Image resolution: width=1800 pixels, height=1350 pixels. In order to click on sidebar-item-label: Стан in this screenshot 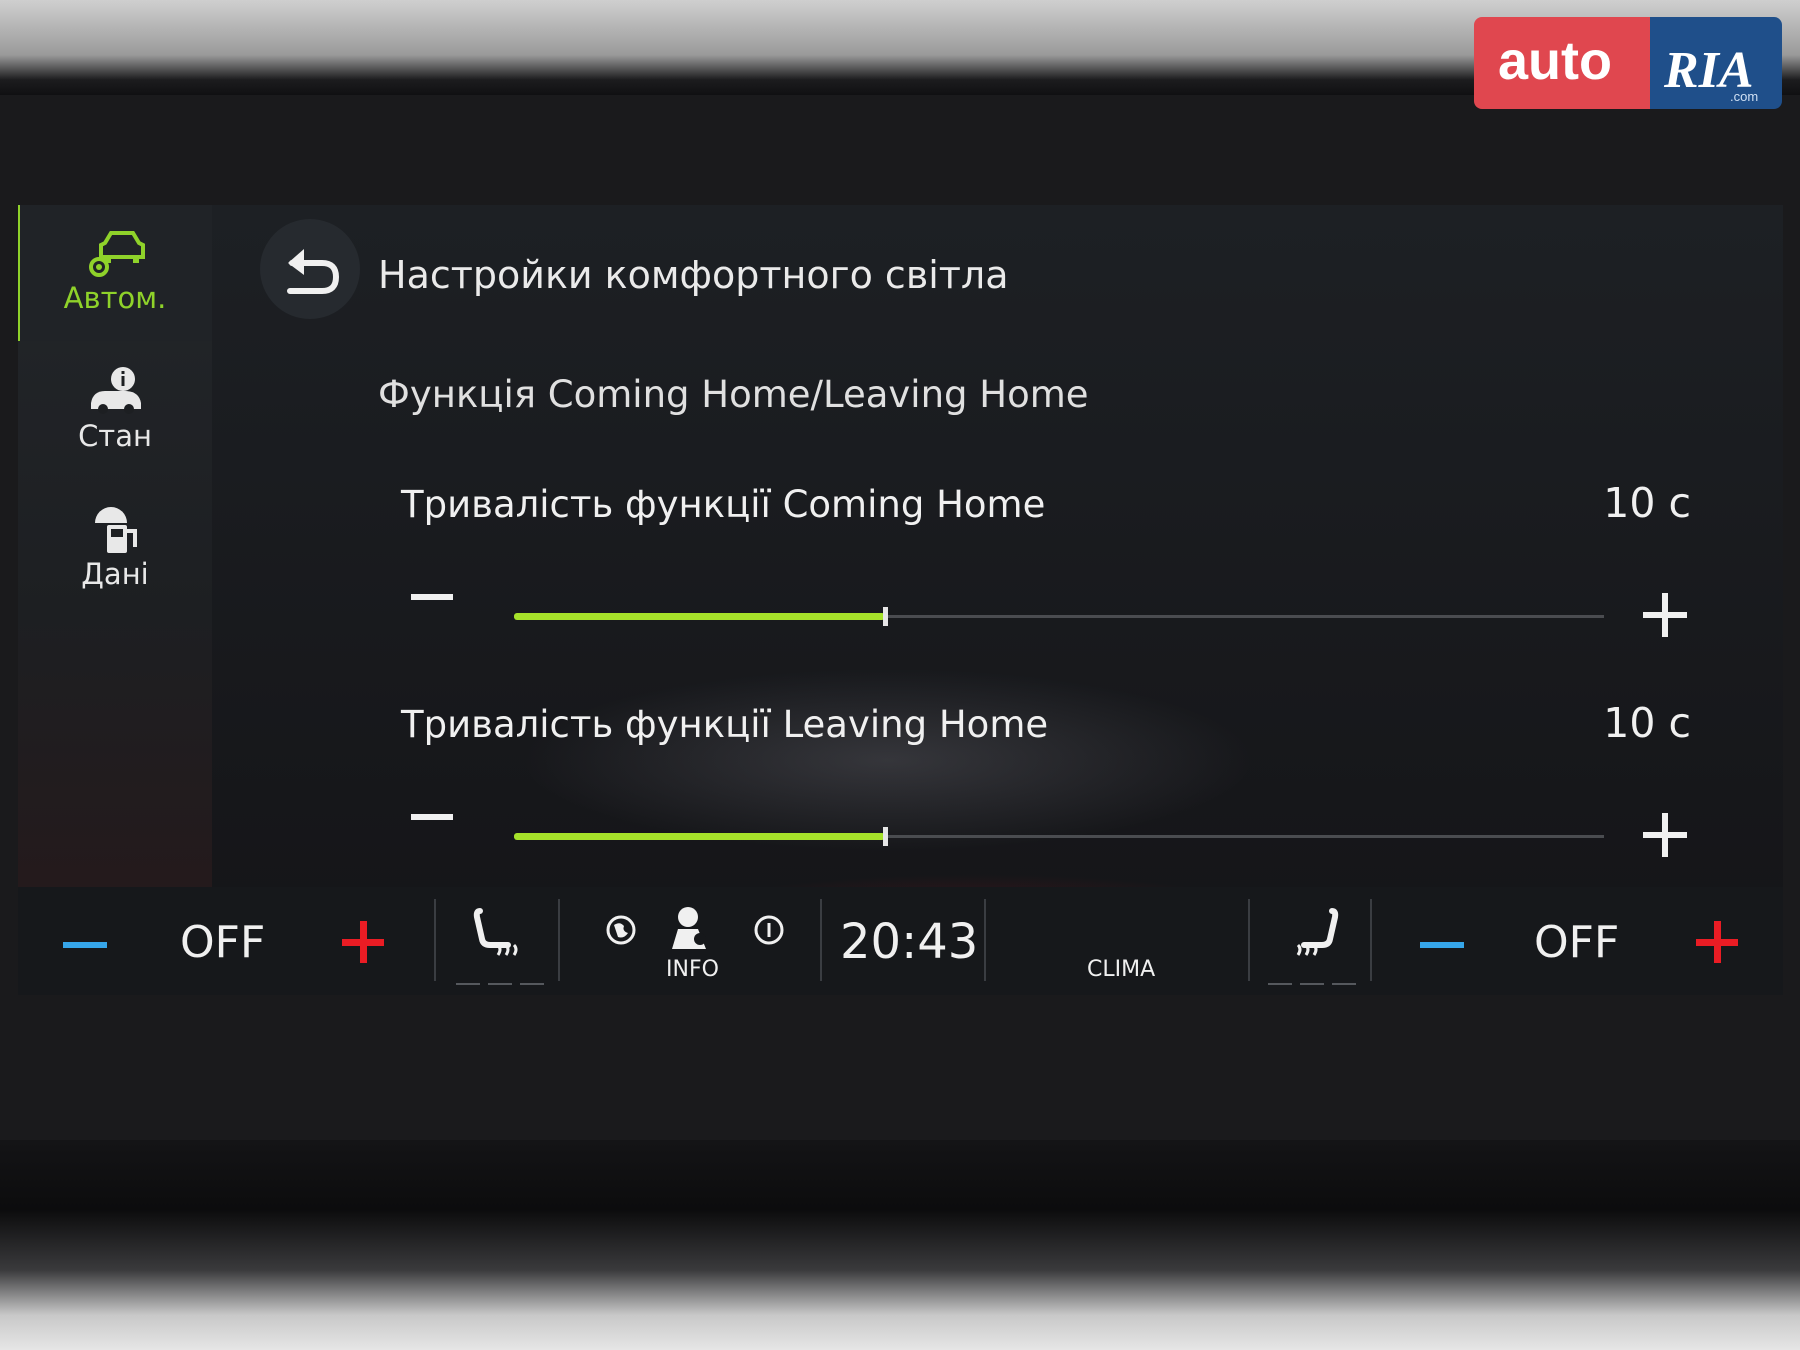, I will do `click(115, 436)`.